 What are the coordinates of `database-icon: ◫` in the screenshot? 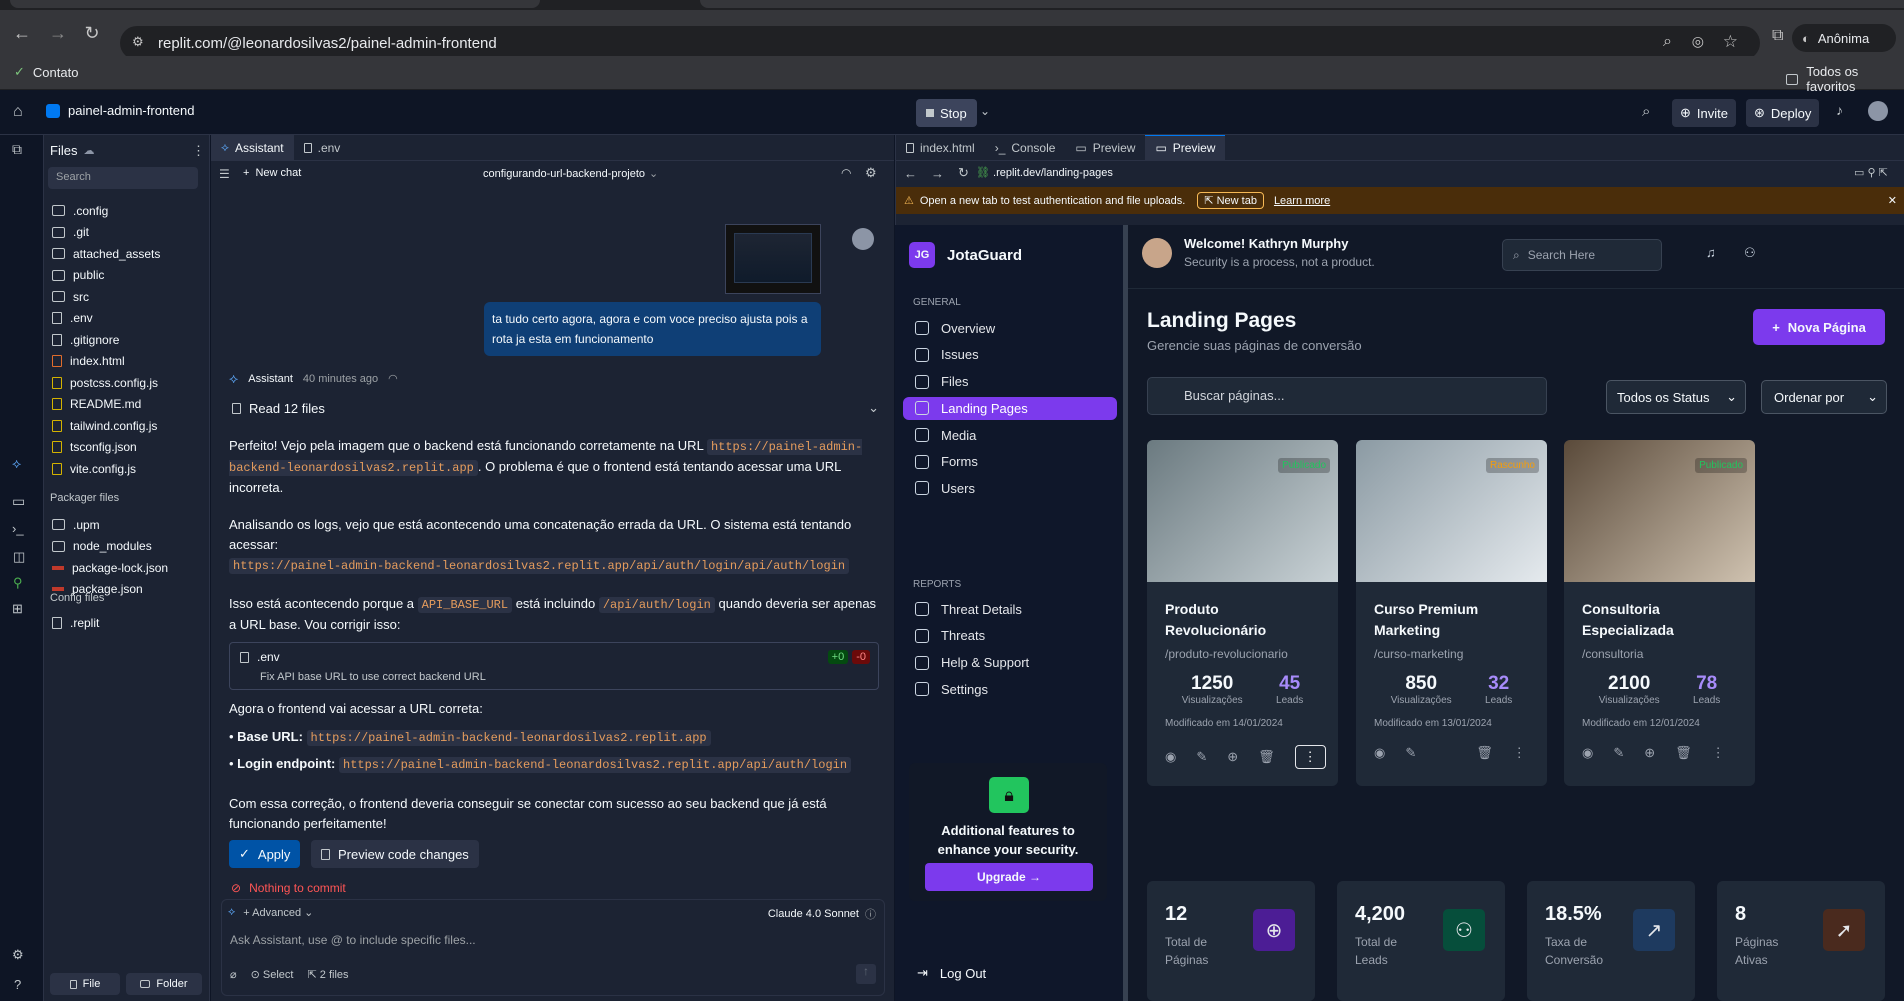 It's located at (19, 557).